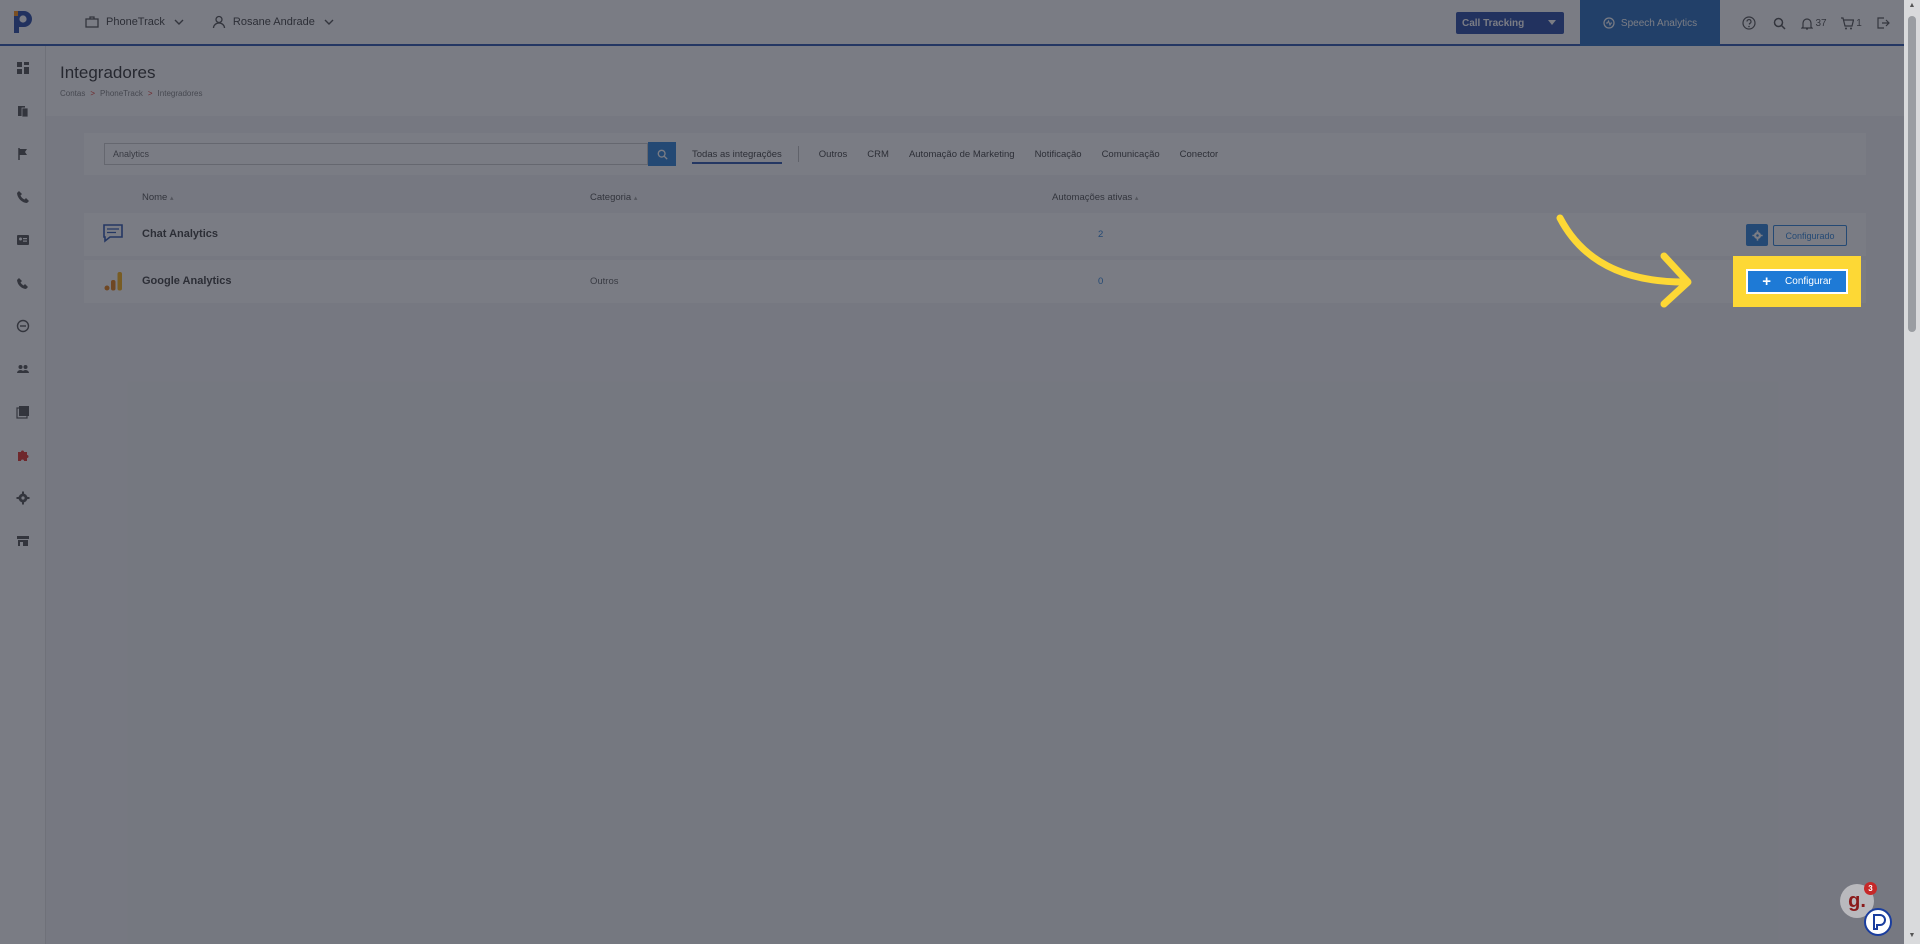  Describe the element at coordinates (1199, 154) in the screenshot. I see `tab-conector: Conector` at that location.